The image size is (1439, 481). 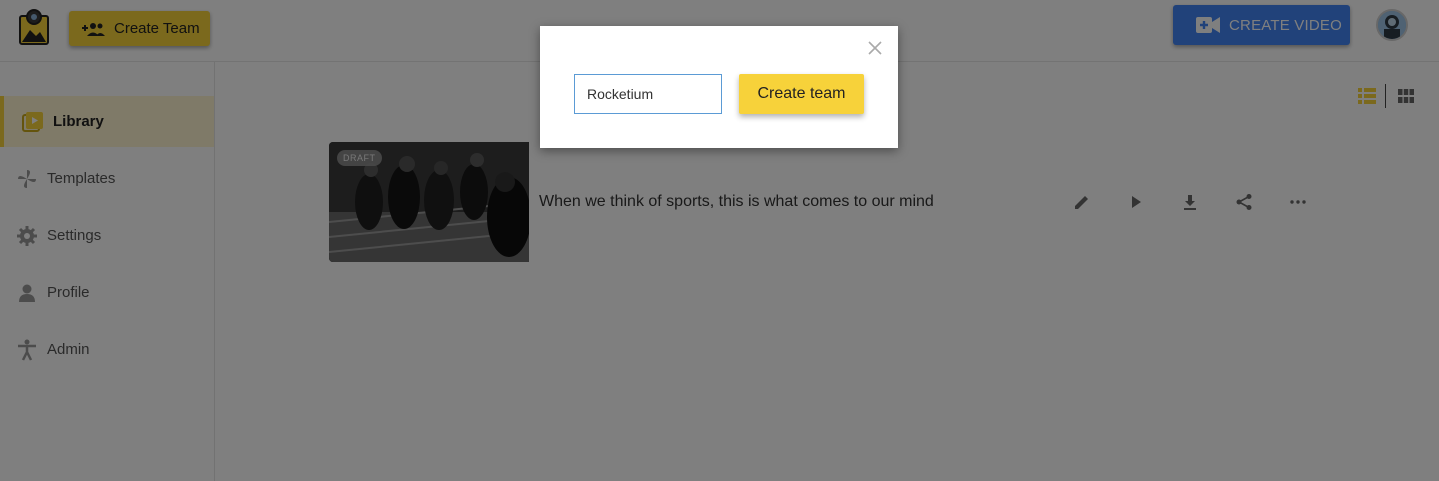 I want to click on create-team-dialog: Create team, so click(x=719, y=87).